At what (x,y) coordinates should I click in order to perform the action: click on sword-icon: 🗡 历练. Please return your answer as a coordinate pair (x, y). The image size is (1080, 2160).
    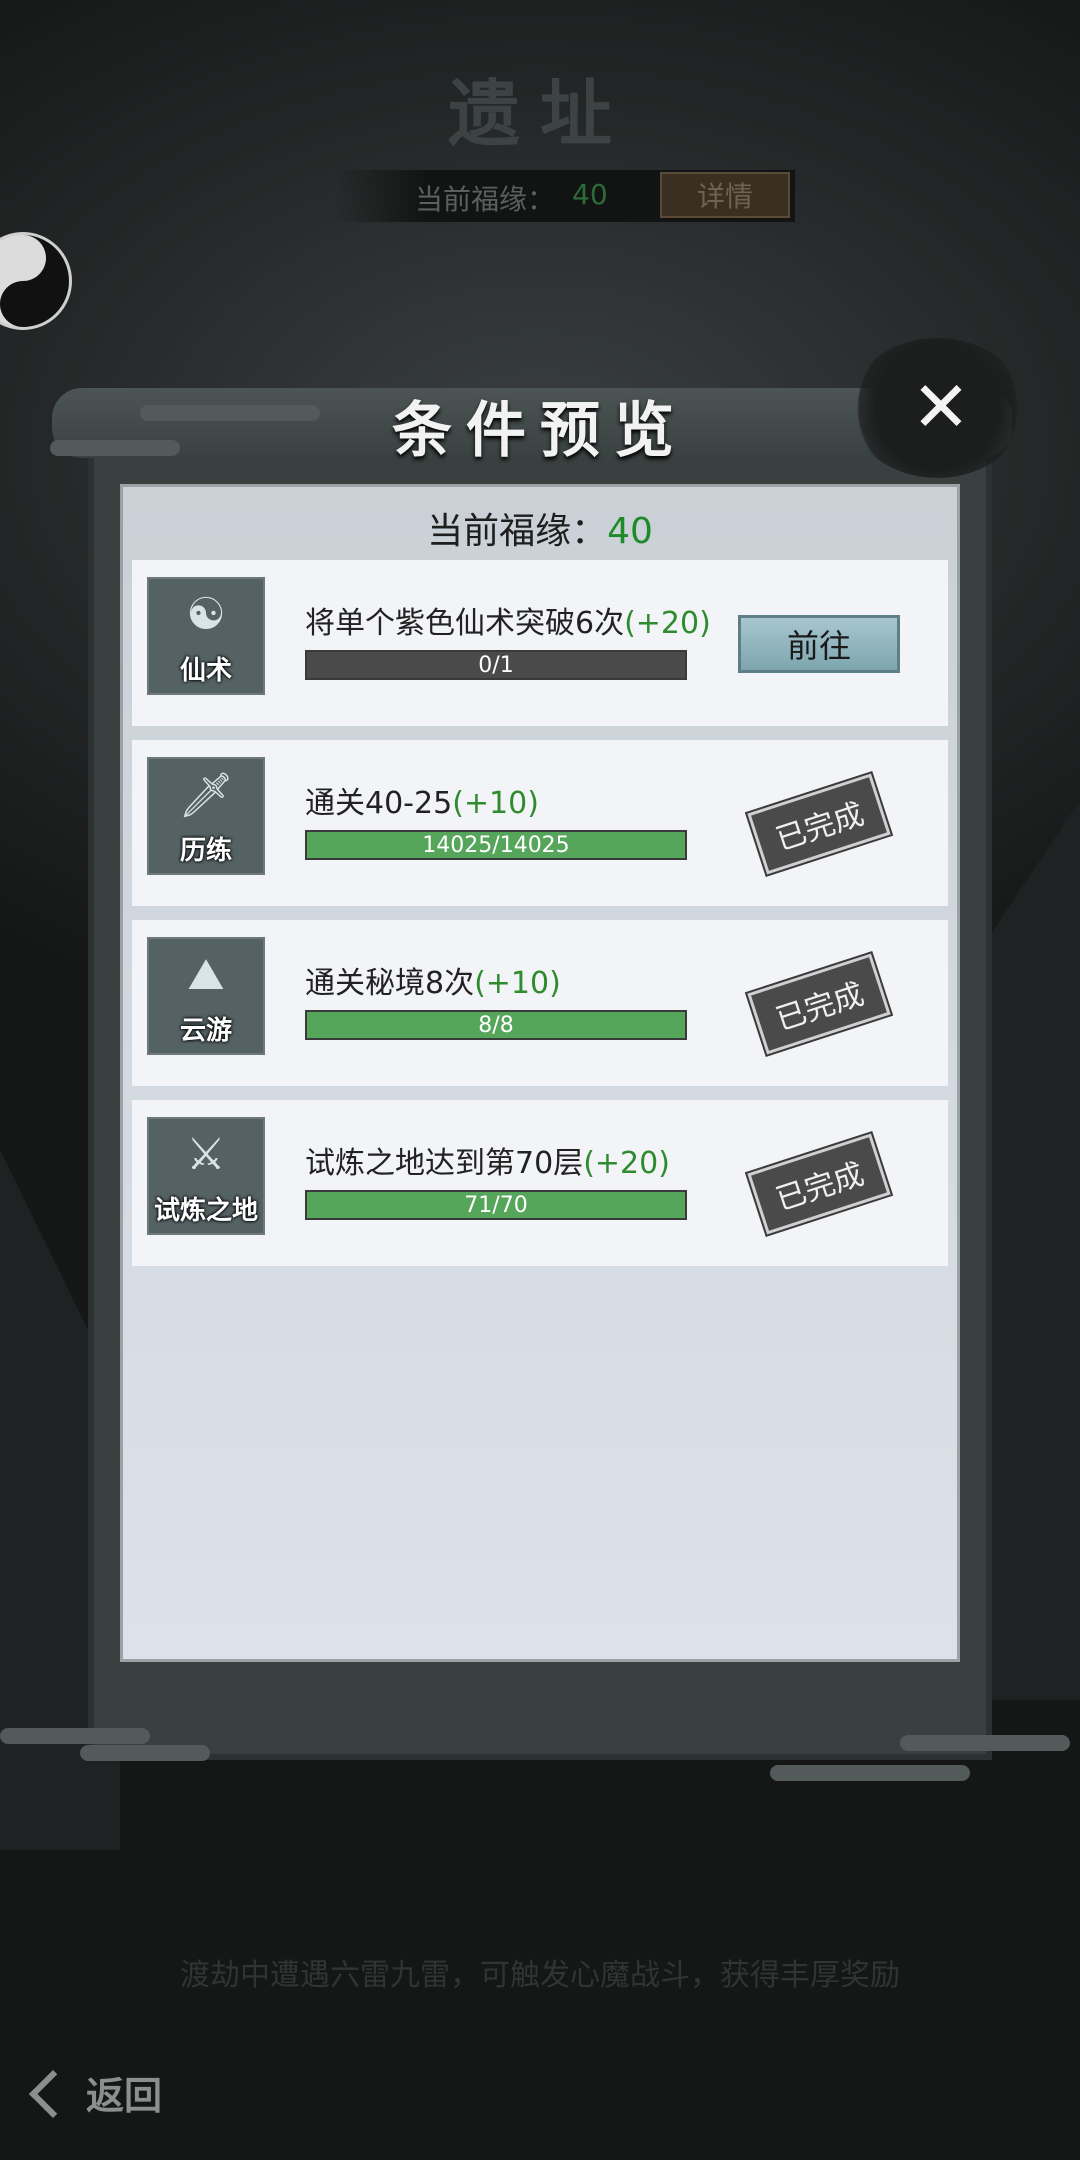
    Looking at the image, I should click on (206, 816).